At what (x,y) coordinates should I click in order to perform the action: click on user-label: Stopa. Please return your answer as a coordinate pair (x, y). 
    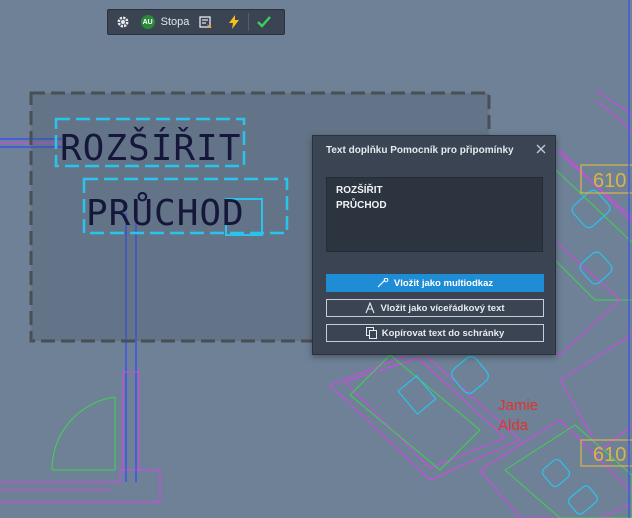
    Looking at the image, I should click on (175, 22).